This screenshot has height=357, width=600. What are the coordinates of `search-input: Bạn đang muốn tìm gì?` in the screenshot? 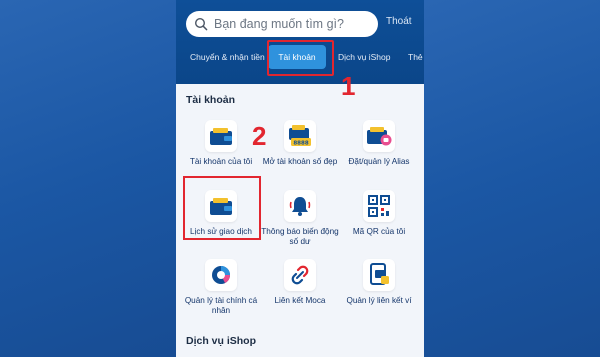 It's located at (282, 24).